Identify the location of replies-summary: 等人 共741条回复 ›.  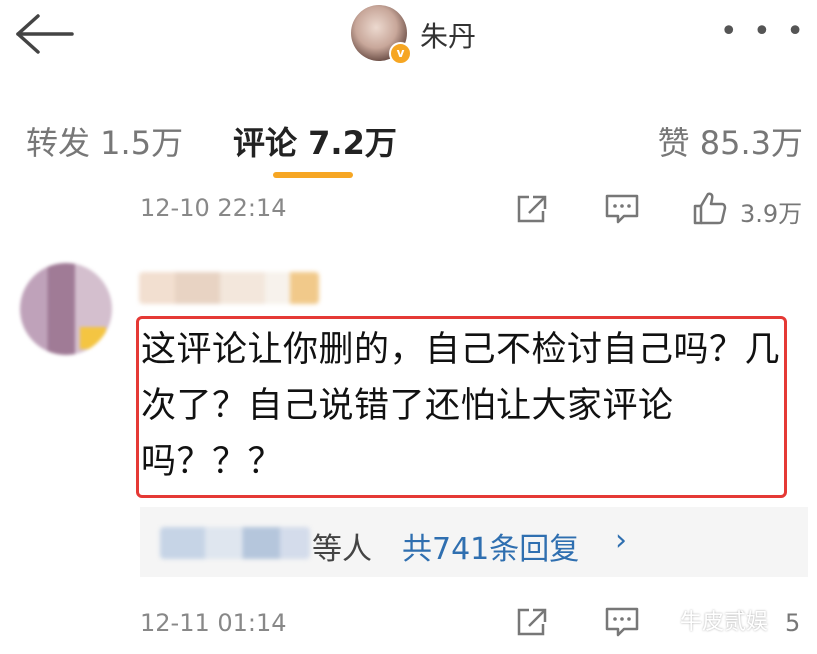
(474, 542).